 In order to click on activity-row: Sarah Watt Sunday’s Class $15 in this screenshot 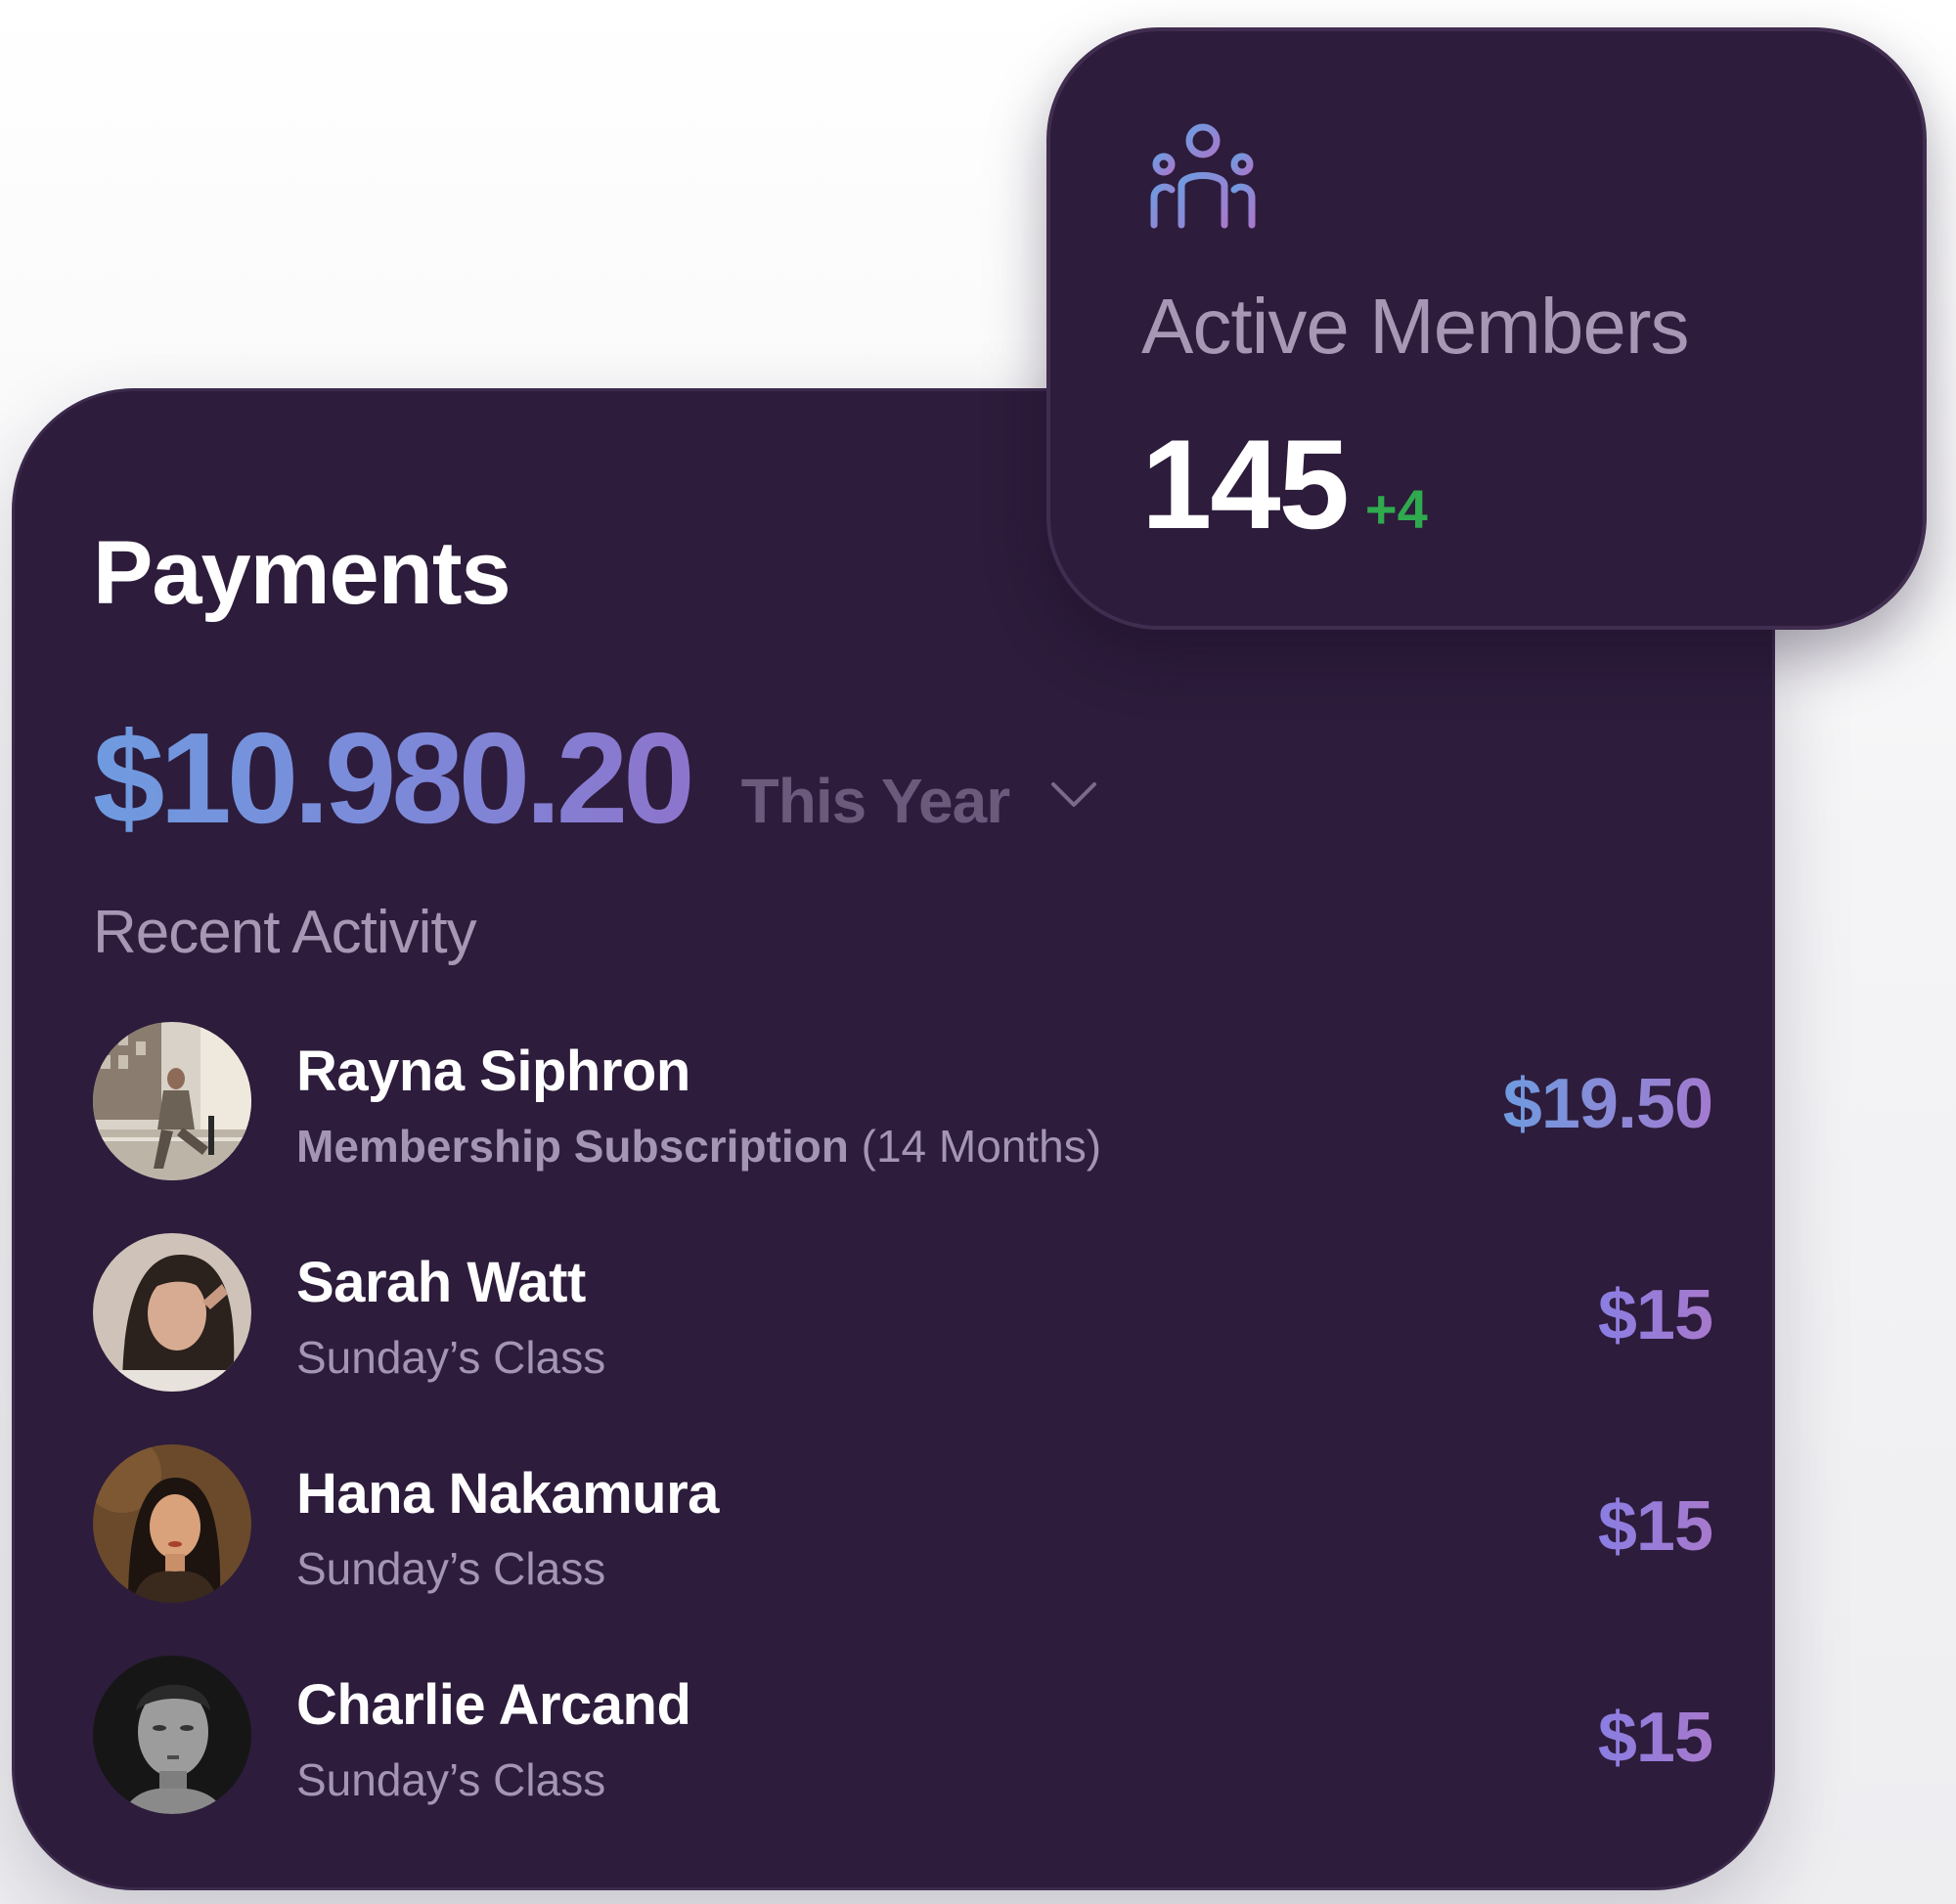, I will do `click(903, 1338)`.